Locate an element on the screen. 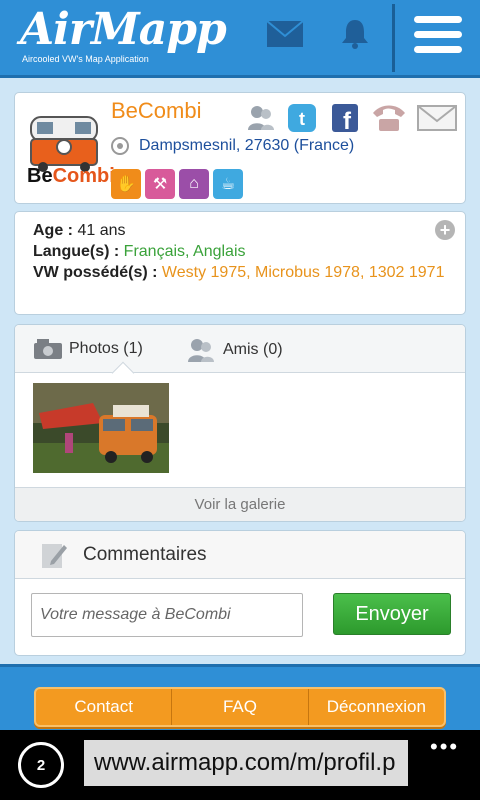 The image size is (480, 800). photo-thumbnail is located at coordinates (101, 428).